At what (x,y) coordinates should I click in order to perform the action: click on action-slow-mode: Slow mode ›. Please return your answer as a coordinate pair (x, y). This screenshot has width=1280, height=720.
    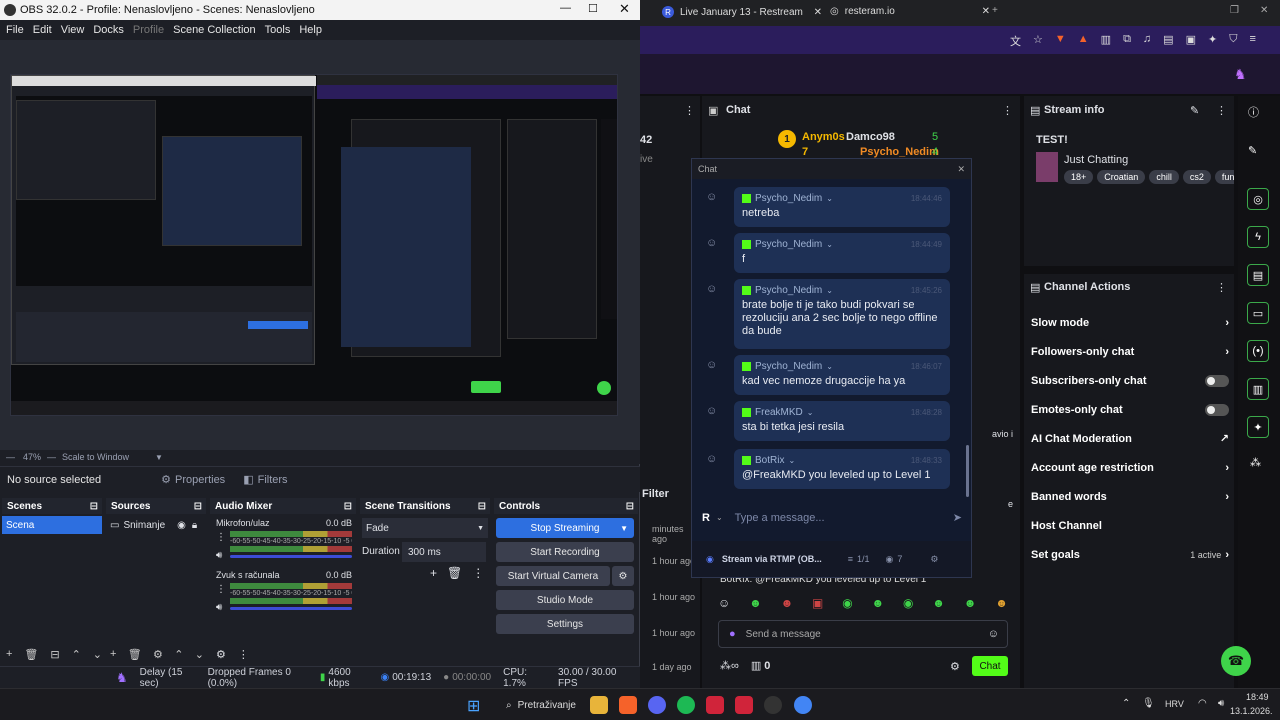
    Looking at the image, I should click on (1130, 322).